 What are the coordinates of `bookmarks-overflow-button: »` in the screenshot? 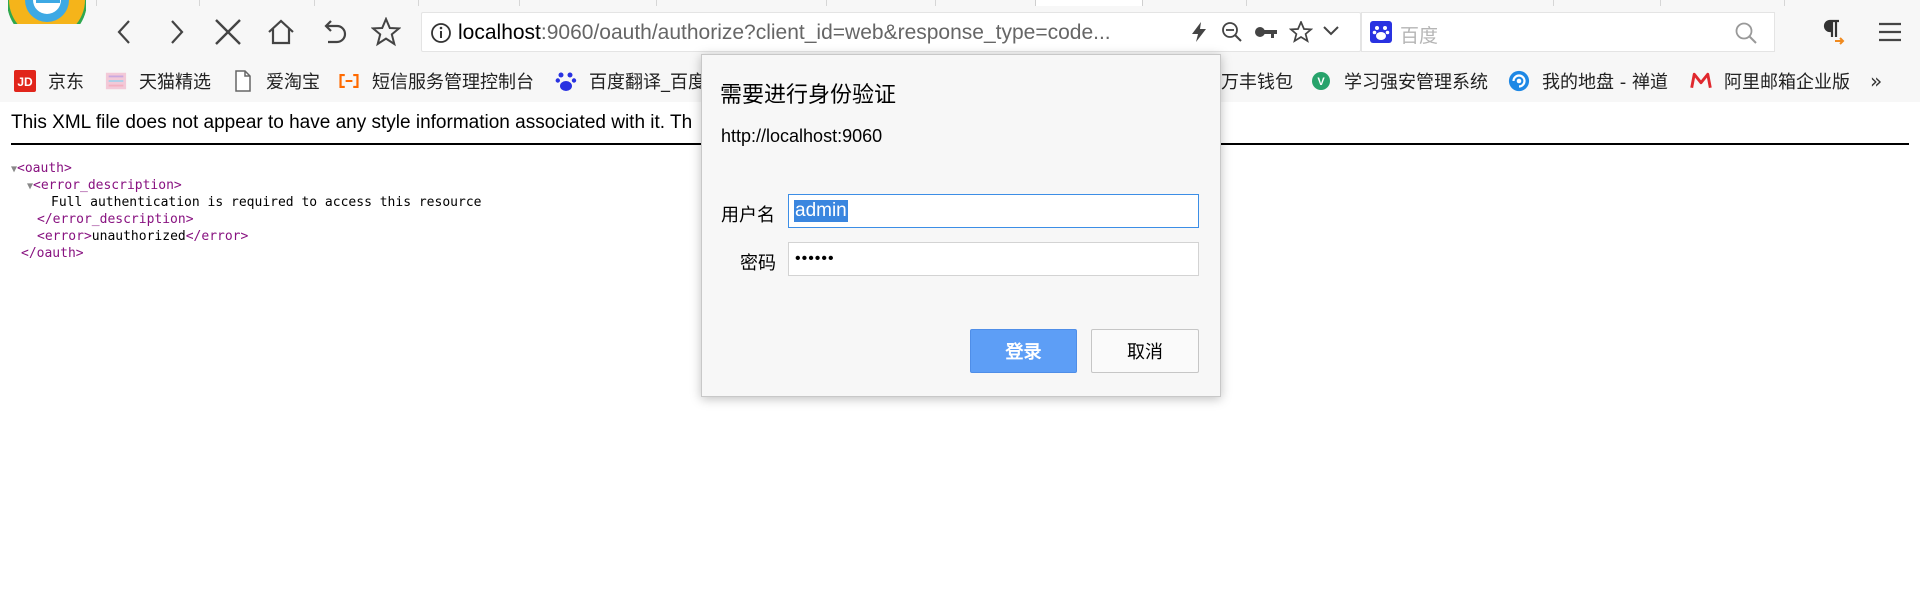 It's located at (1876, 81).